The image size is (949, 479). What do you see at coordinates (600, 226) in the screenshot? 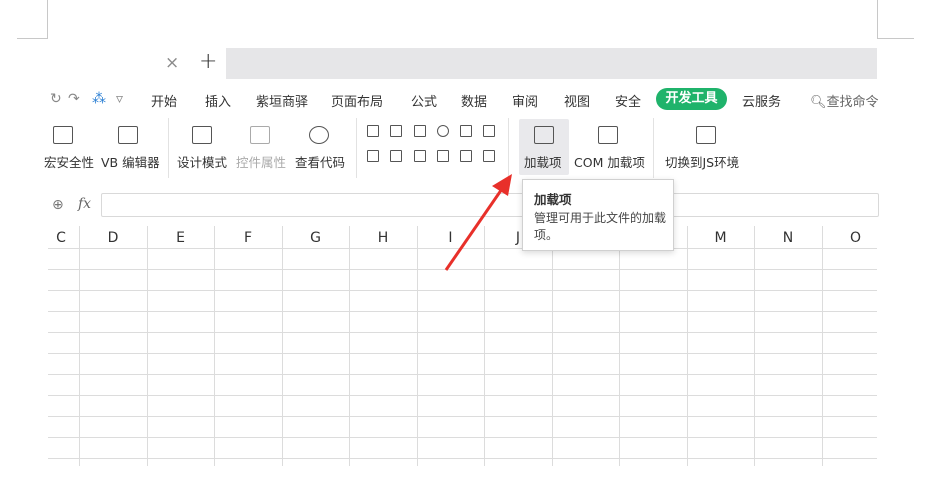
I see `tooltip-body: 管理可用于此文件的加载项。` at bounding box center [600, 226].